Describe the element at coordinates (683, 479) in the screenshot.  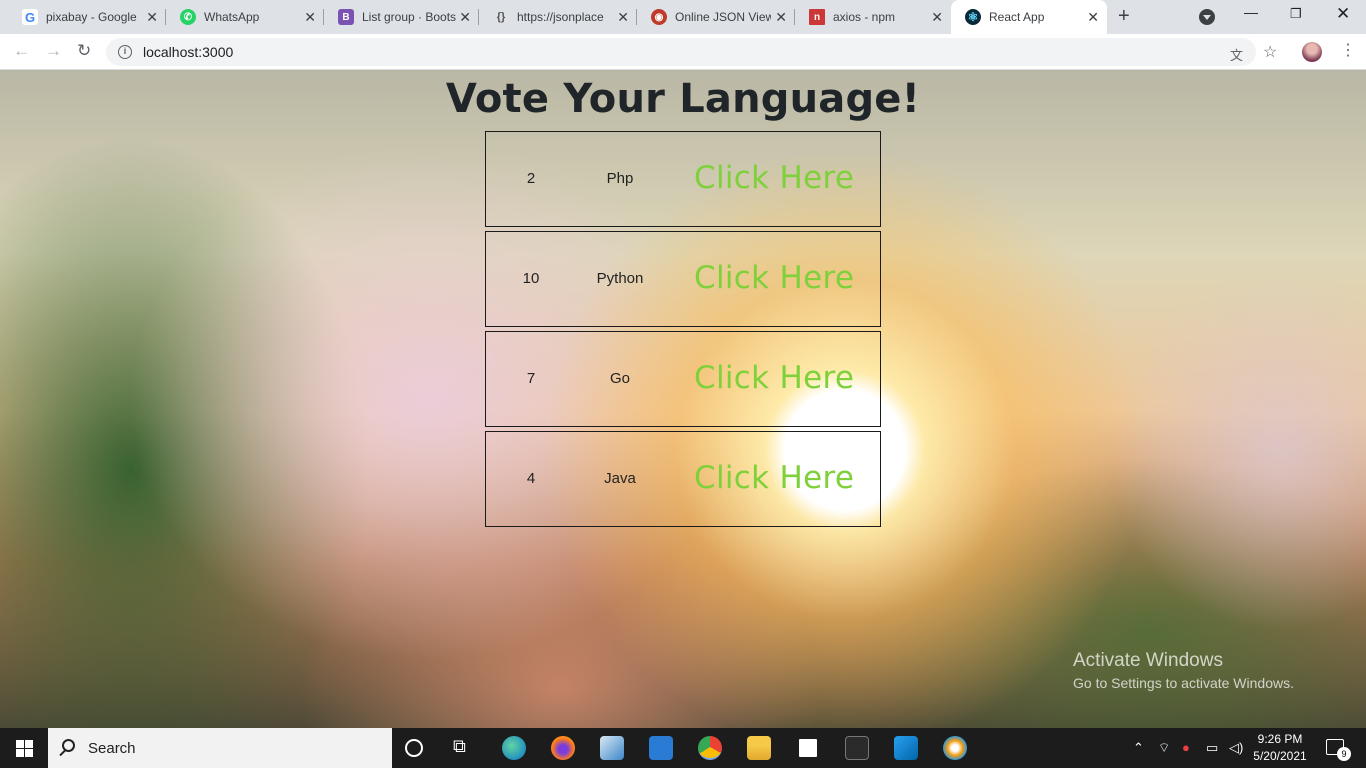
I see `vote-row-java: 4 Java Click Here` at that location.